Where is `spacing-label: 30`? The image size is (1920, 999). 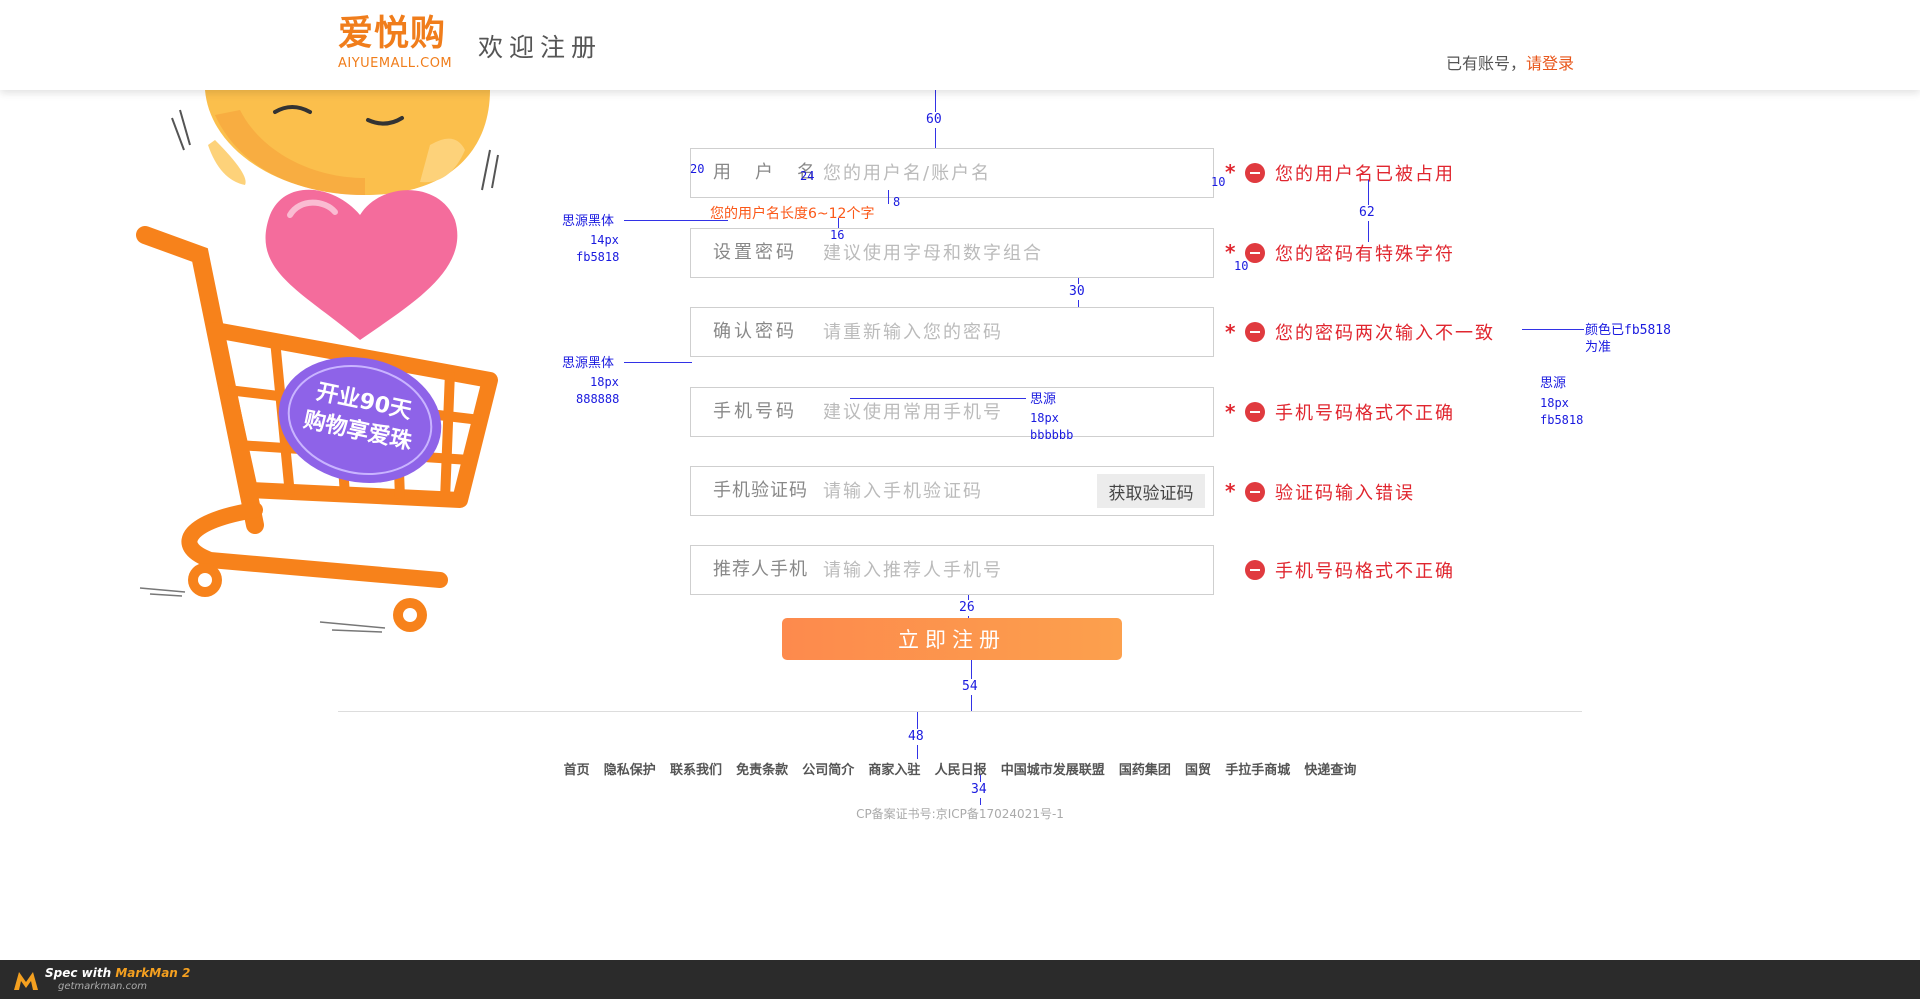 spacing-label: 30 is located at coordinates (1077, 292).